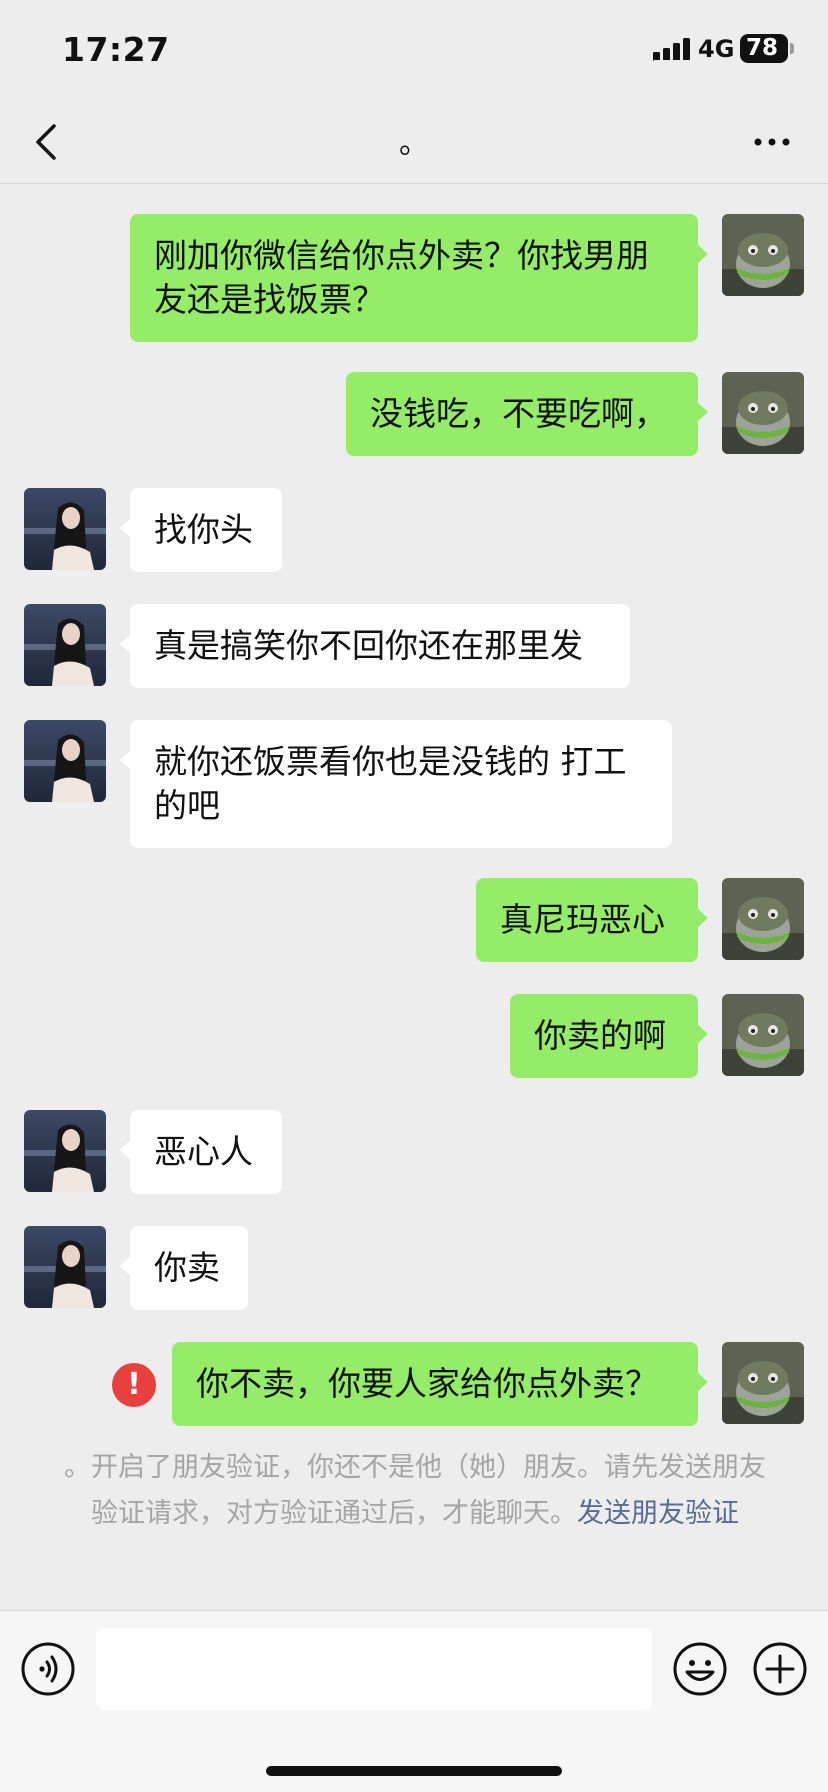 The width and height of the screenshot is (828, 1792). I want to click on plus-icon, so click(780, 1669).